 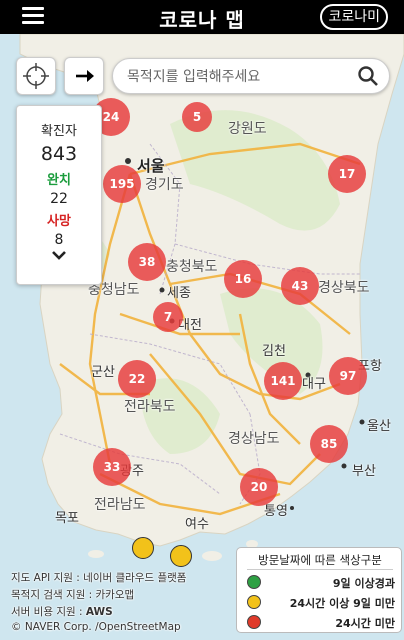 I want to click on confirmed-value: 843, so click(x=59, y=154).